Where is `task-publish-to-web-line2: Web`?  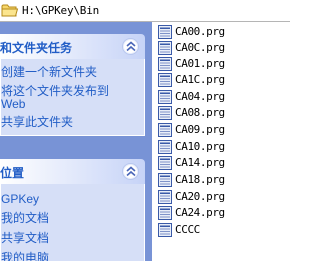
task-publish-to-web-line2: Web is located at coordinates (13, 104).